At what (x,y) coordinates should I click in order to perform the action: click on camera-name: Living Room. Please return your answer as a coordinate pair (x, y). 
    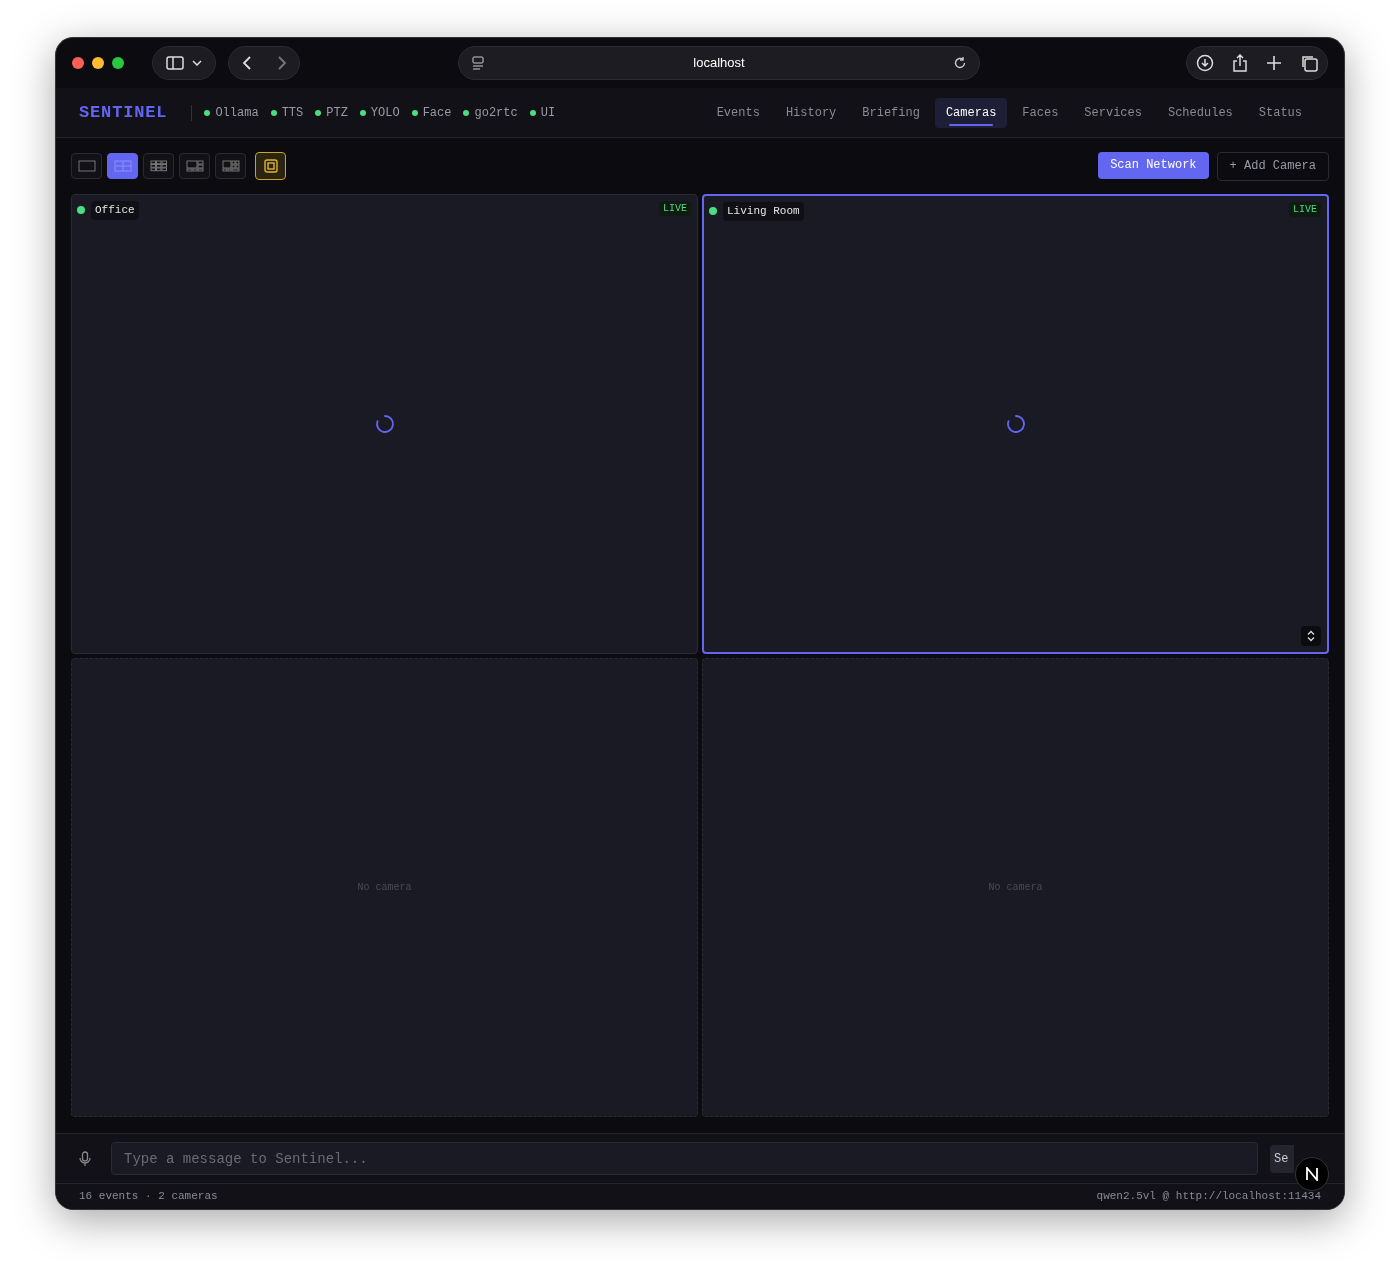
    Looking at the image, I should click on (763, 211).